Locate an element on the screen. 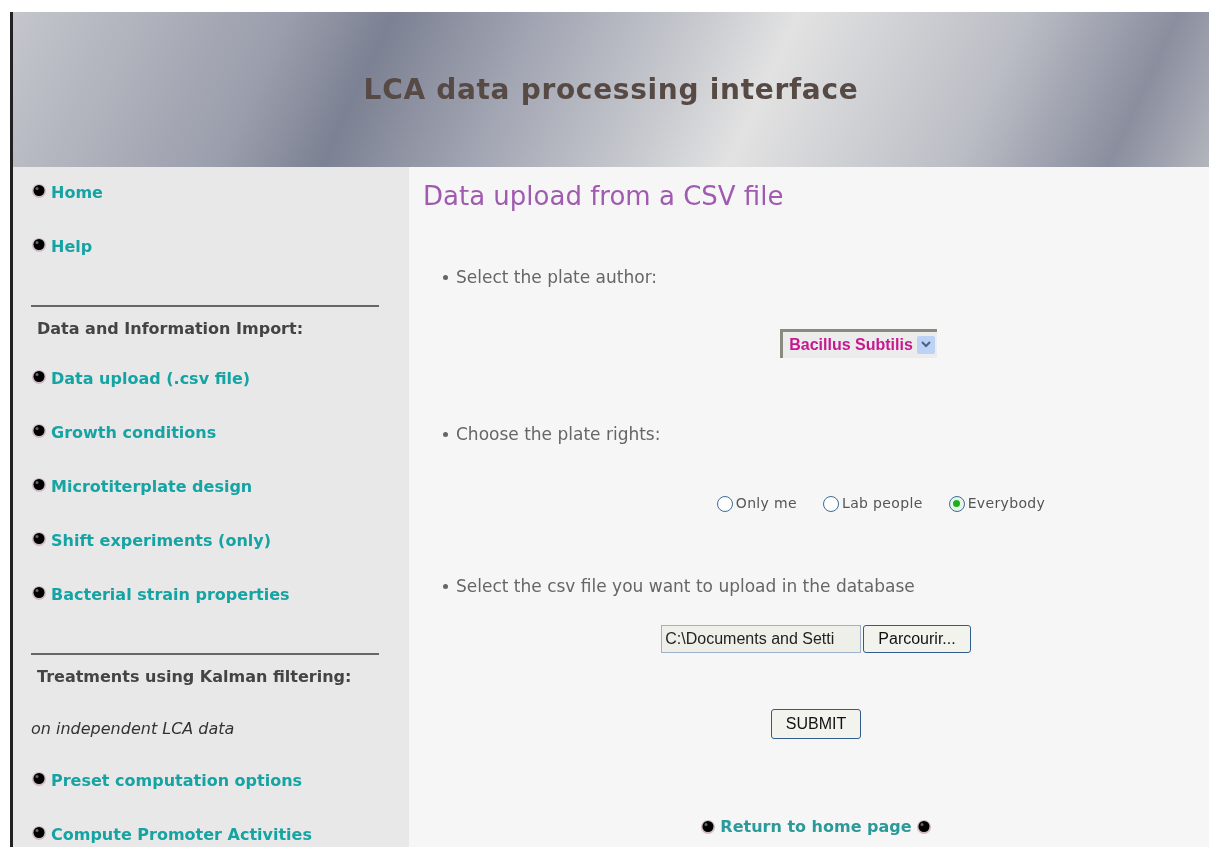  nav-link: Bacterial strain properties is located at coordinates (170, 595).